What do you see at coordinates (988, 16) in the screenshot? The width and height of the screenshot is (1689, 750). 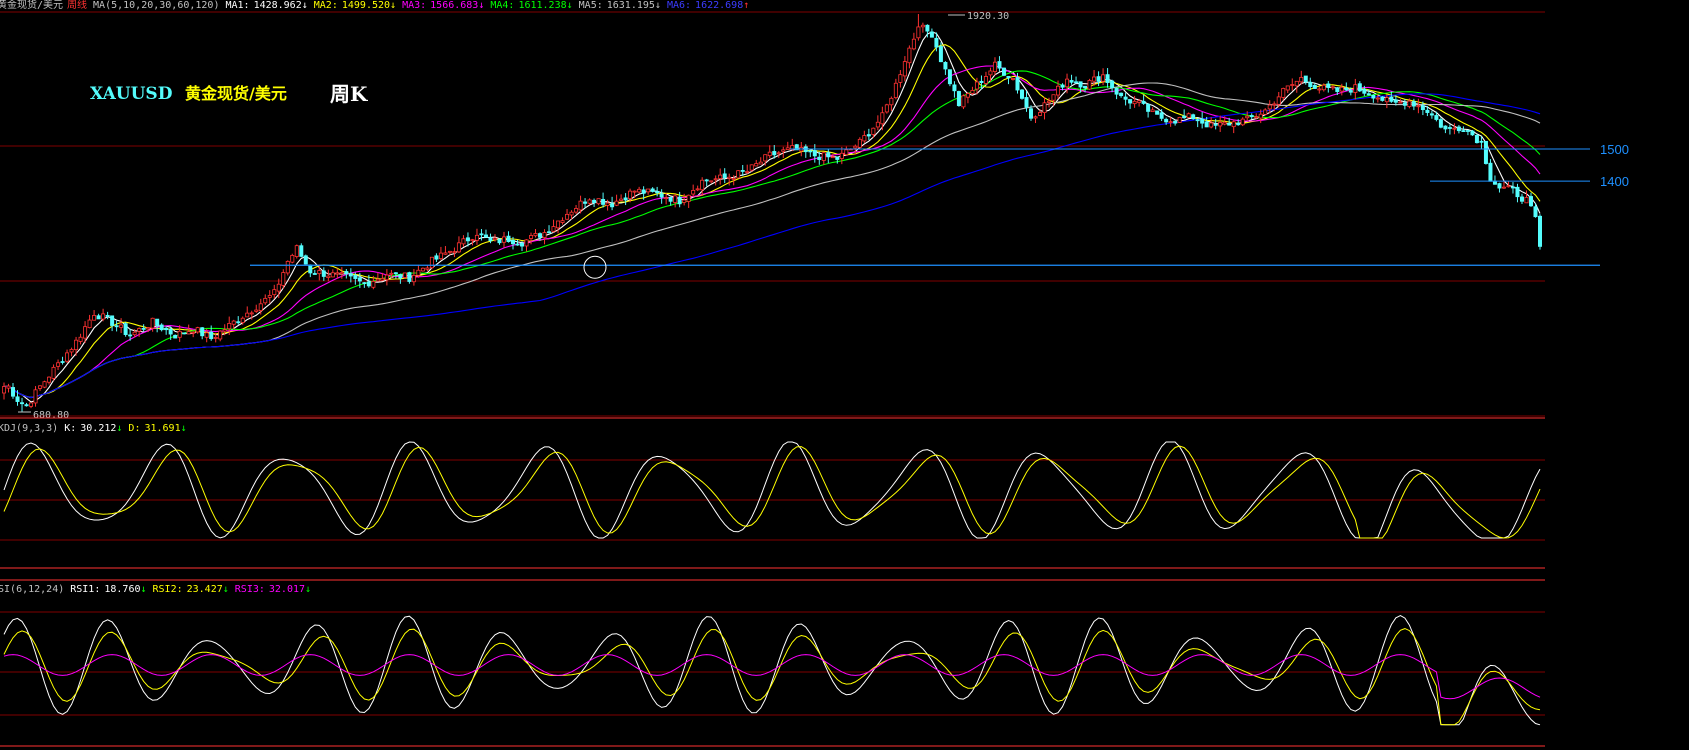 I see `high-annotation: 1920.30` at bounding box center [988, 16].